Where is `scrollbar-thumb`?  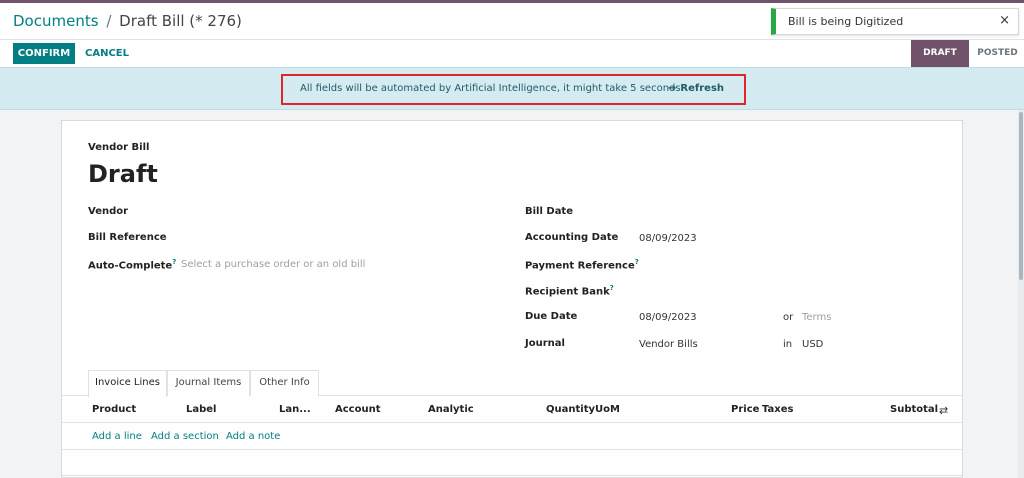
scrollbar-thumb is located at coordinates (1021, 196).